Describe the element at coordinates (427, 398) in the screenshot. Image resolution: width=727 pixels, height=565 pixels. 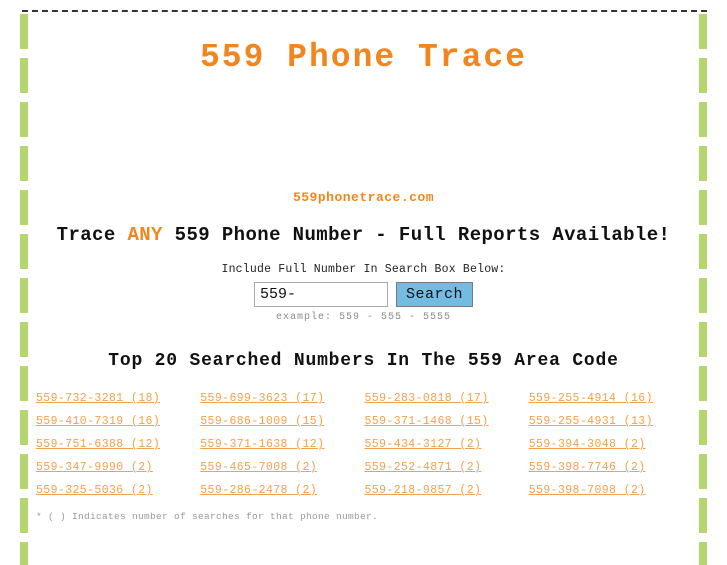
I see `phone-number-link: 559-283-0818 (17)` at that location.